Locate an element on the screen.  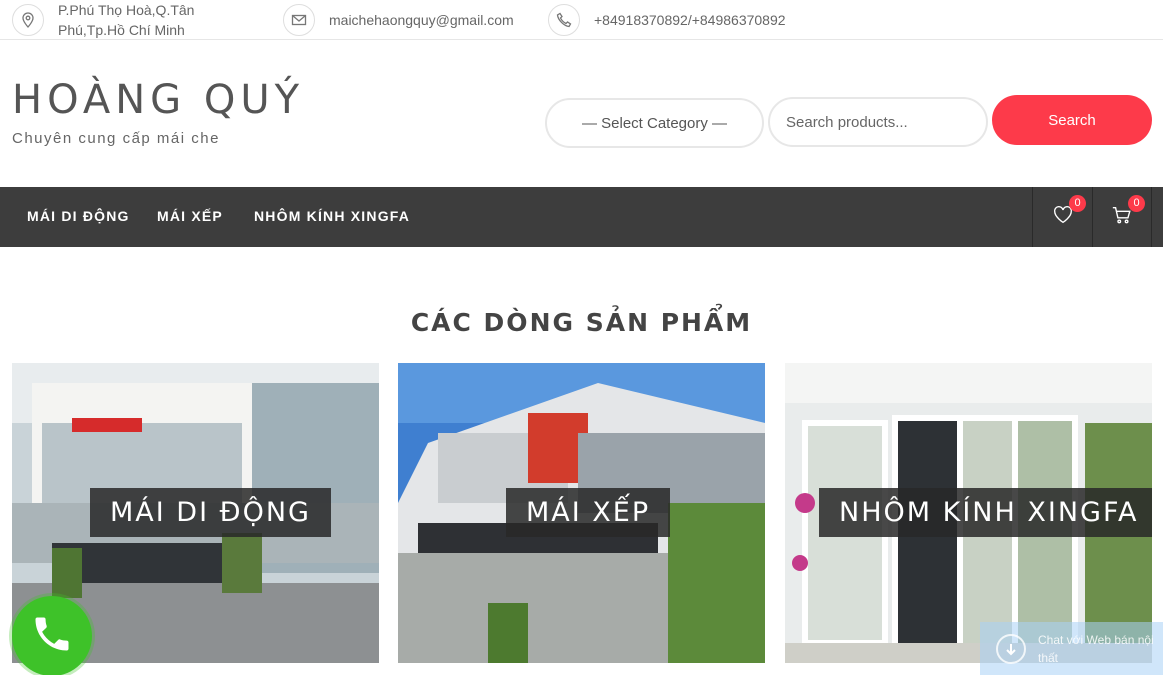
category-label: NHÔM KÍNH XINGFA is located at coordinates (985, 512).